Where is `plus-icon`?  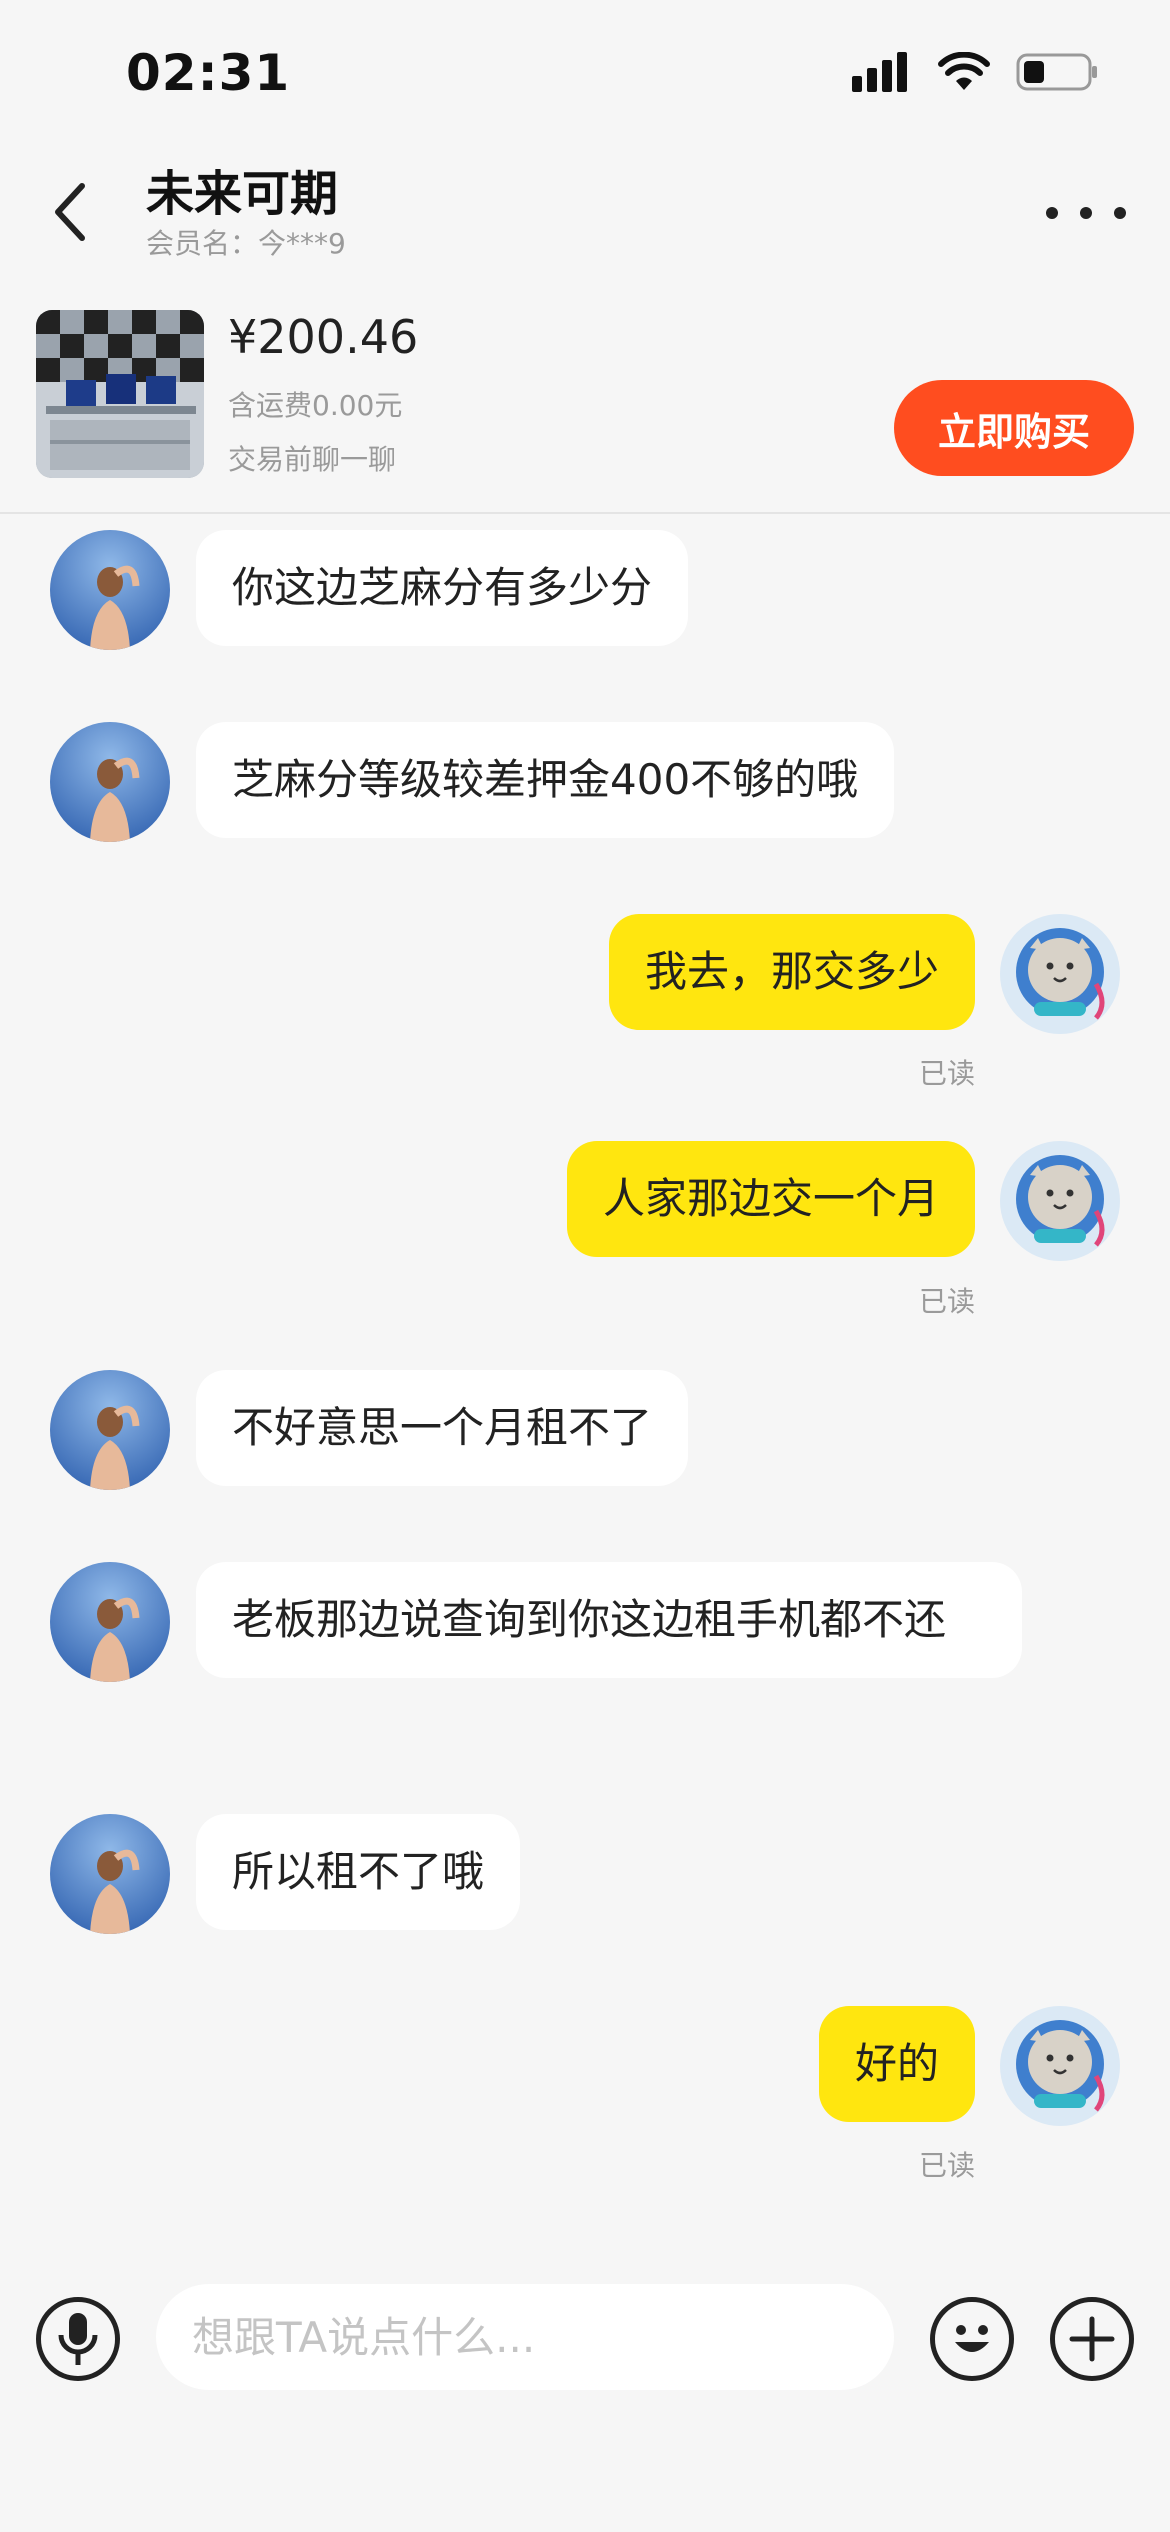 plus-icon is located at coordinates (1092, 2339).